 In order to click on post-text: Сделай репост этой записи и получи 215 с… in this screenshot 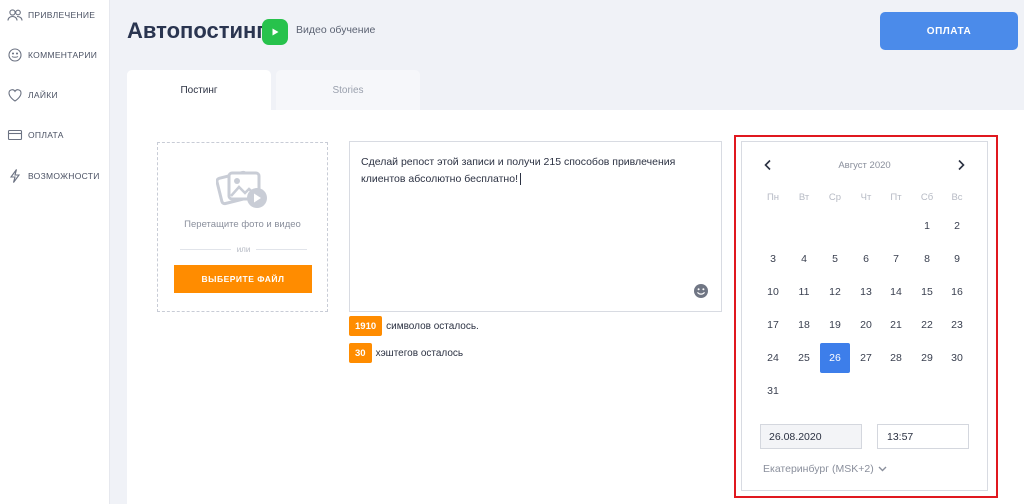, I will do `click(518, 170)`.